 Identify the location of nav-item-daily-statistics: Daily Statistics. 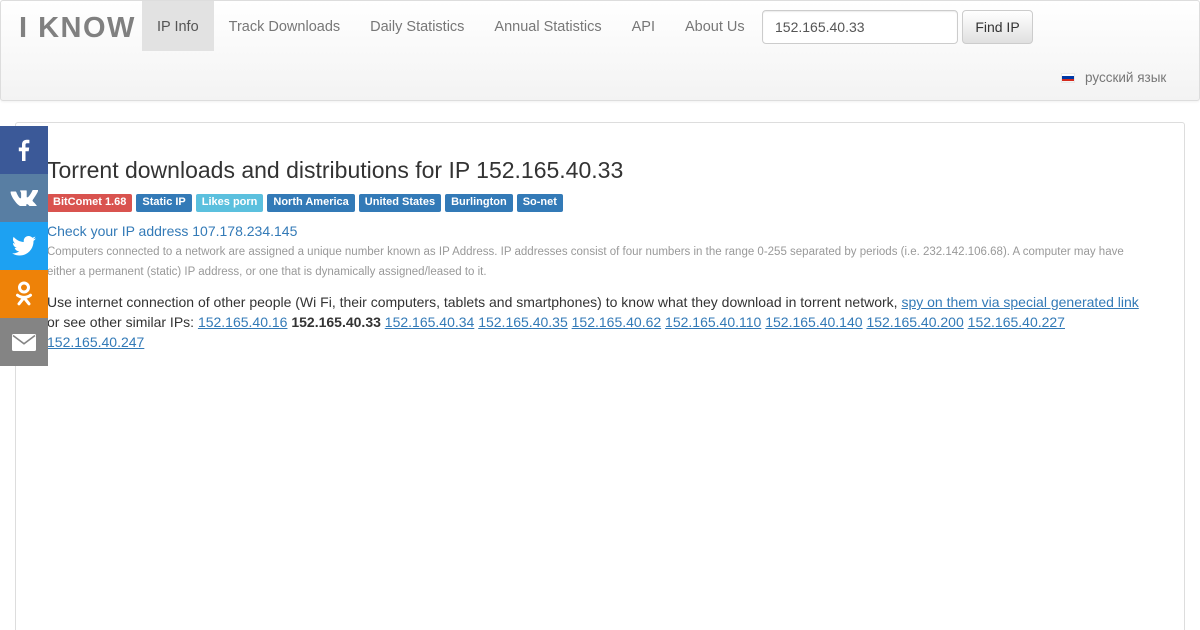
(417, 26).